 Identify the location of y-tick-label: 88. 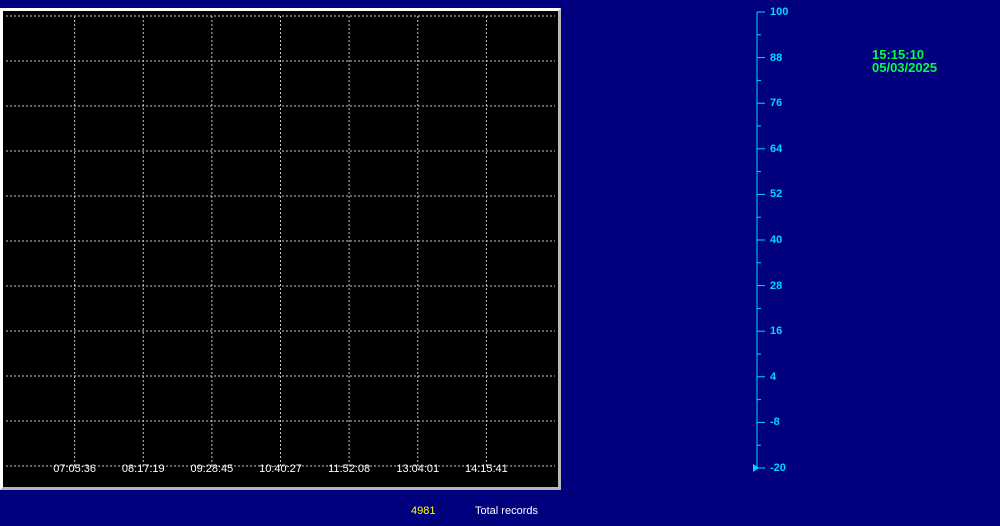
(776, 57).